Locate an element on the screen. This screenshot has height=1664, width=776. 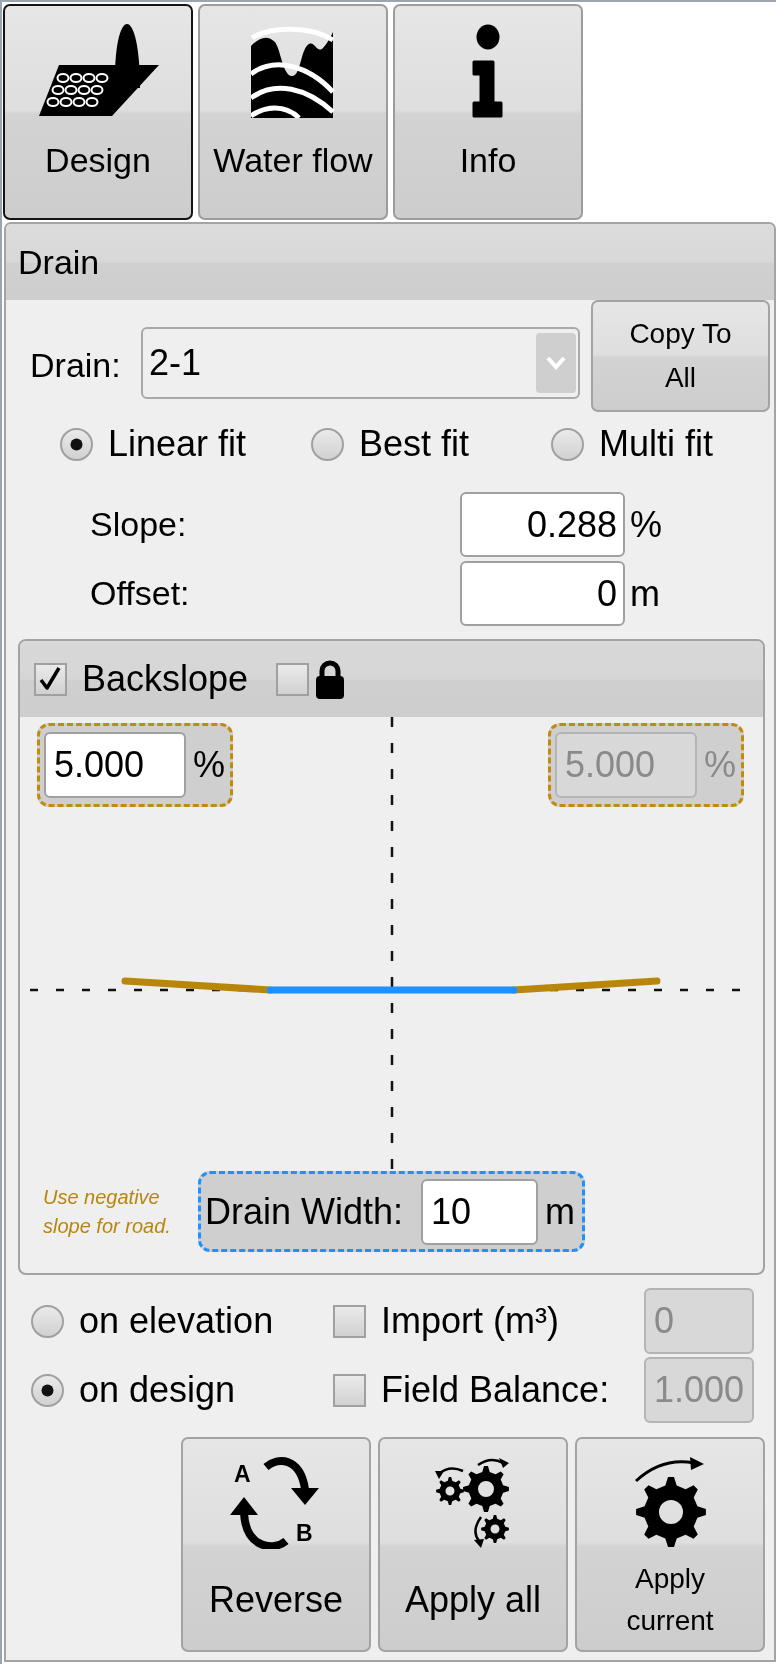
radio-option: Best fit is located at coordinates (431, 444).